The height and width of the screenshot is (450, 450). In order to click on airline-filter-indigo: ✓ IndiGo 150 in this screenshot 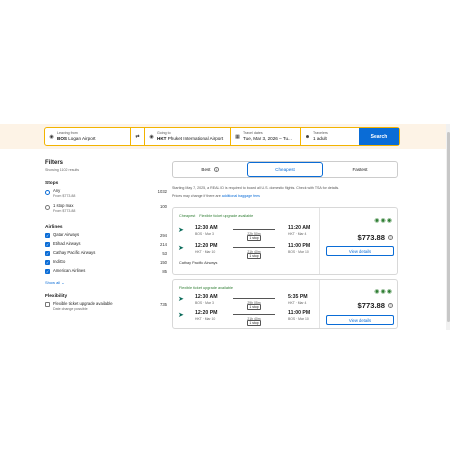, I will do `click(106, 262)`.